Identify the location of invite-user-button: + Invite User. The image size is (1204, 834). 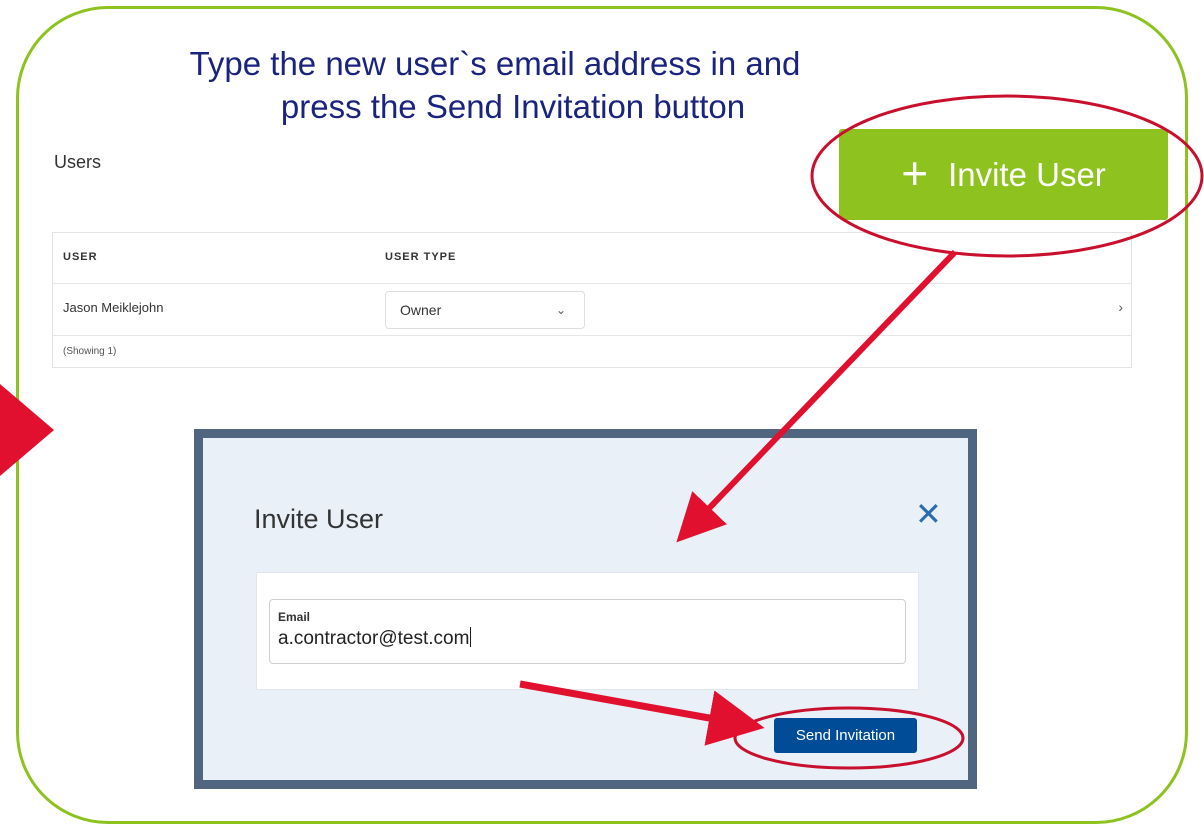
(1003, 174).